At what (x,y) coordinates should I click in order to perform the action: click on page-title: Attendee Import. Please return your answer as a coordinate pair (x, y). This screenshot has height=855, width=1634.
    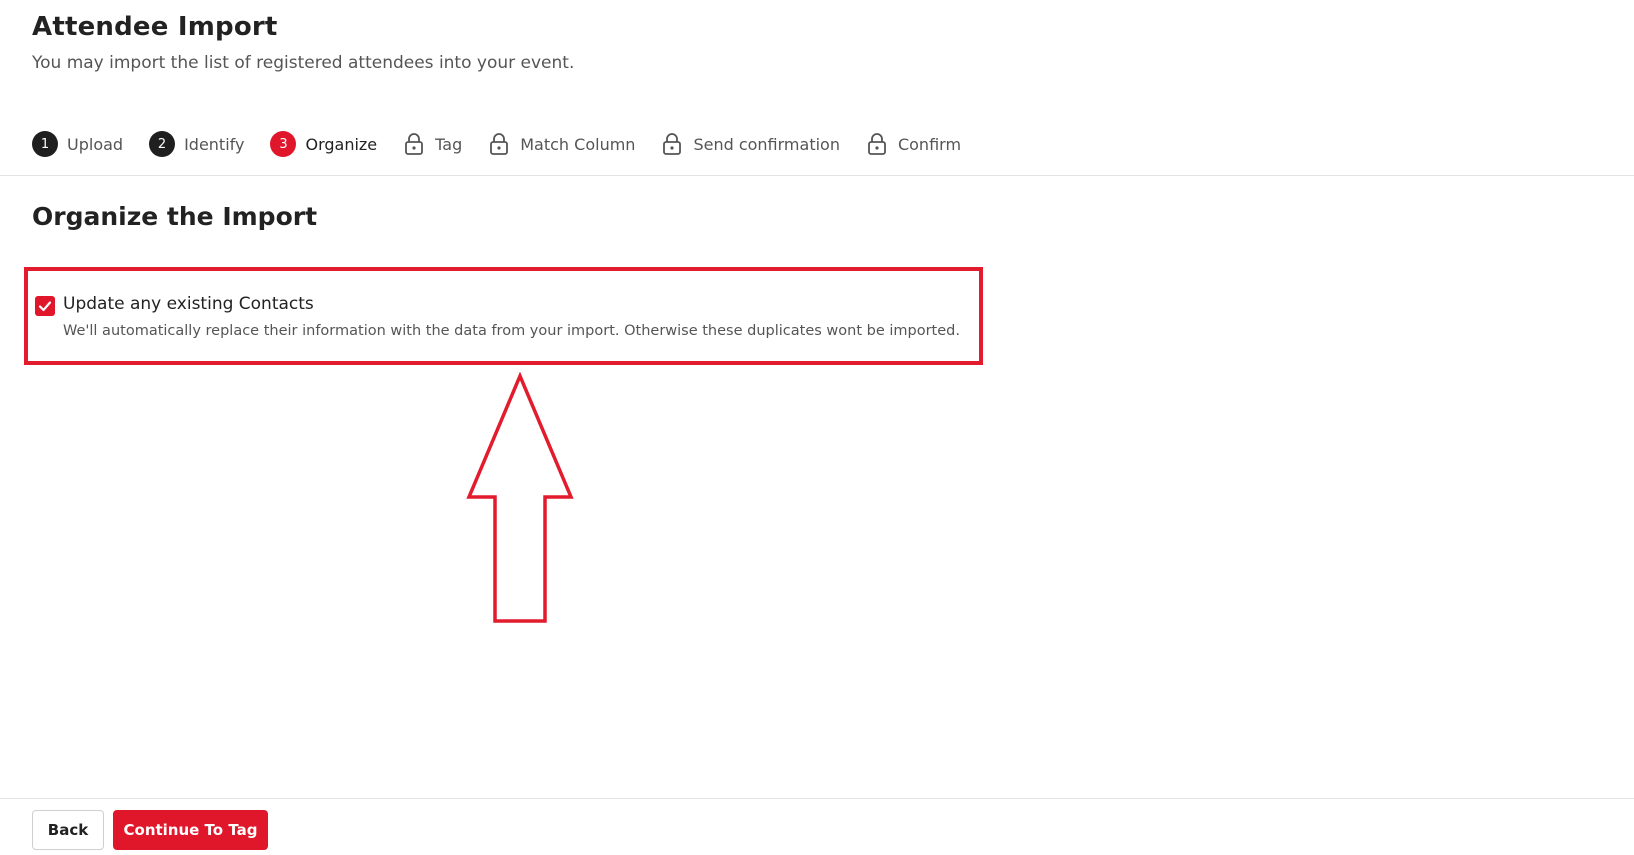
    Looking at the image, I should click on (155, 27).